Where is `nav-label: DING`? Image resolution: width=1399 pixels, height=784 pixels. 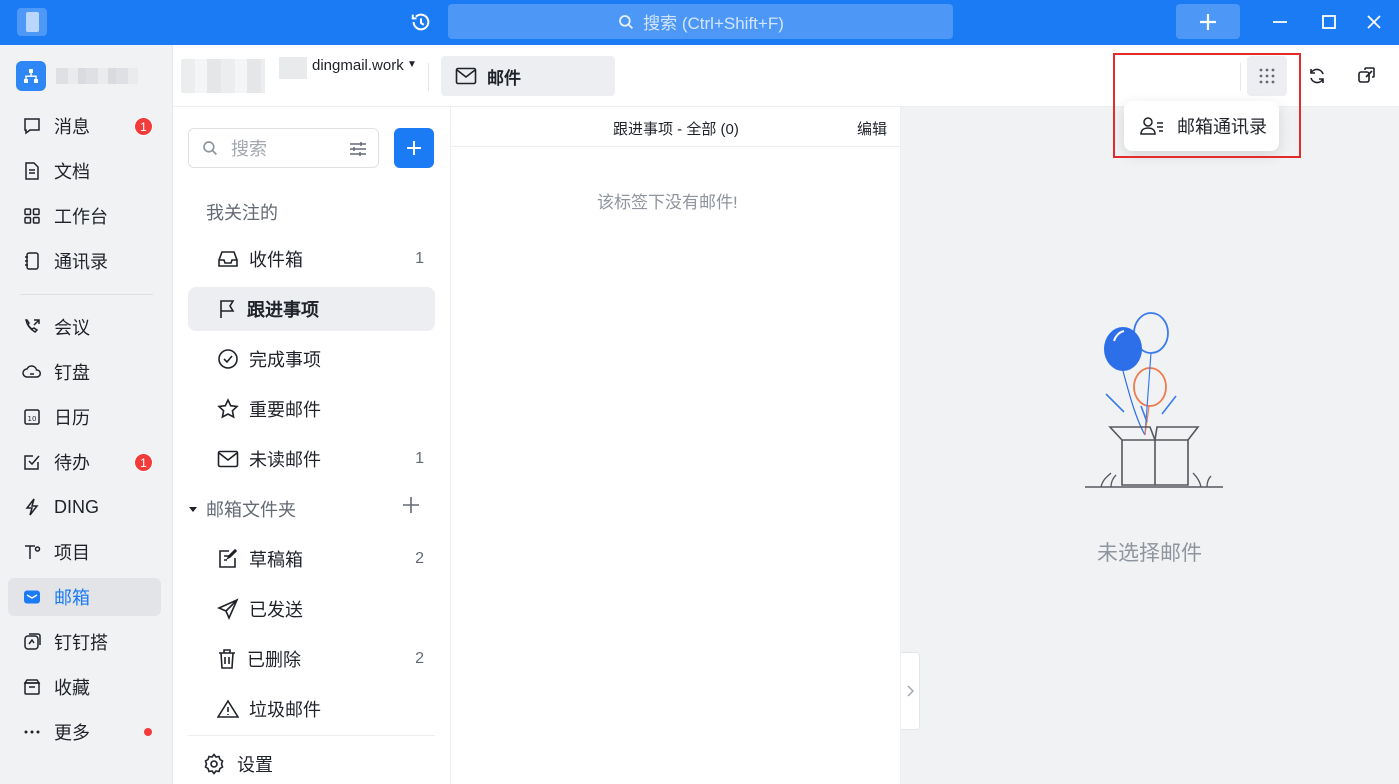
nav-label: DING is located at coordinates (76, 506).